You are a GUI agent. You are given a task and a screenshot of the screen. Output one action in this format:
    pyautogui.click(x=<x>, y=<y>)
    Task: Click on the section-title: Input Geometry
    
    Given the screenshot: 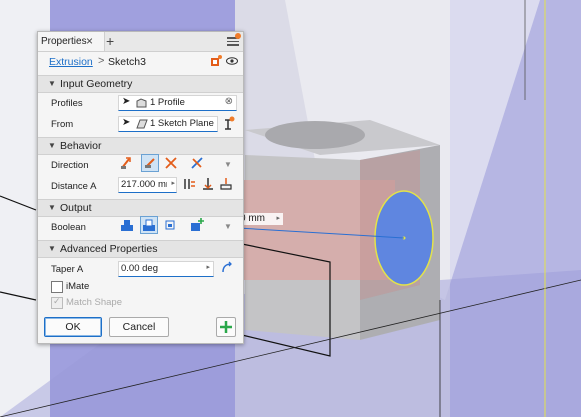 What is the action you would take?
    pyautogui.click(x=96, y=84)
    